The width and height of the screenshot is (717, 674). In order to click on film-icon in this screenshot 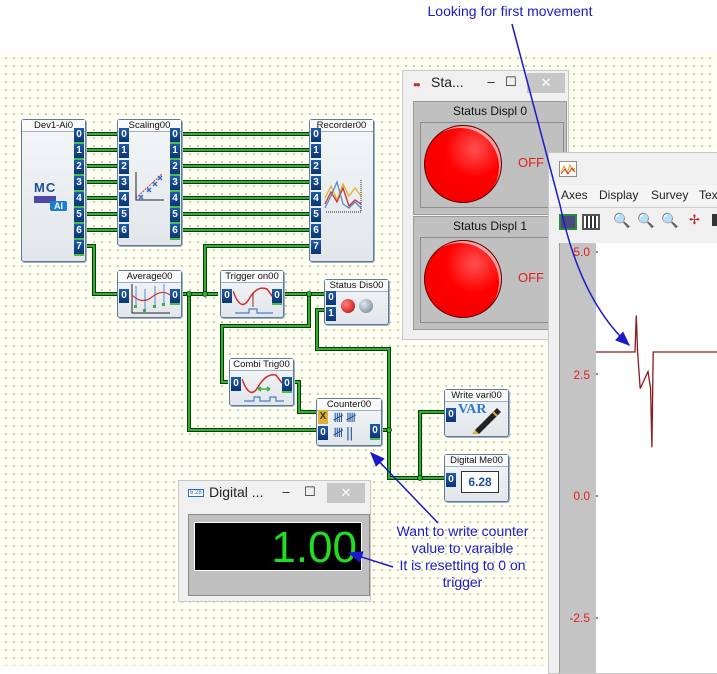, I will do `click(591, 222)`.